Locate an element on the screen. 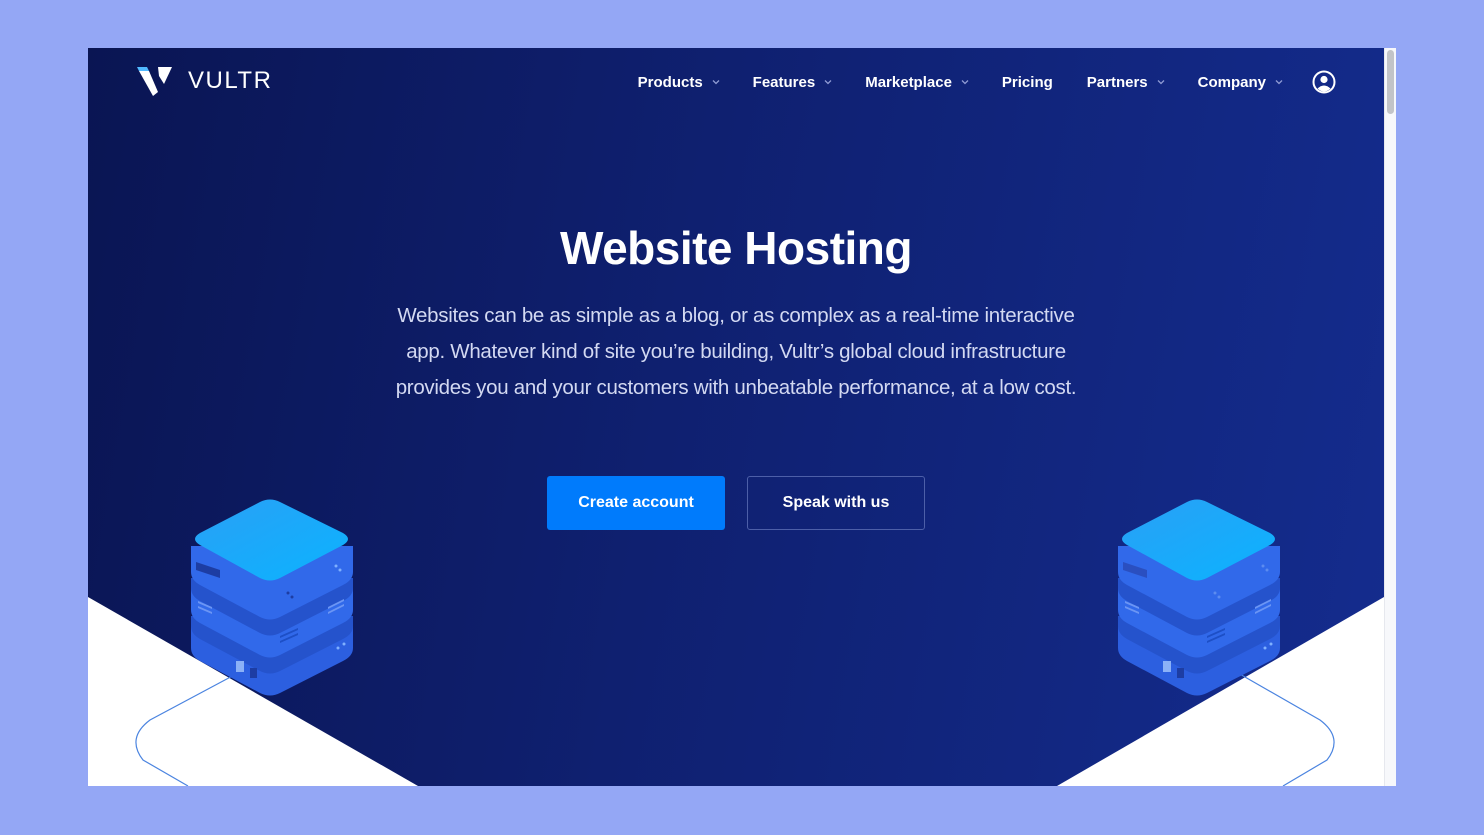 This screenshot has height=835, width=1484. nav-label: Pricing is located at coordinates (1027, 82).